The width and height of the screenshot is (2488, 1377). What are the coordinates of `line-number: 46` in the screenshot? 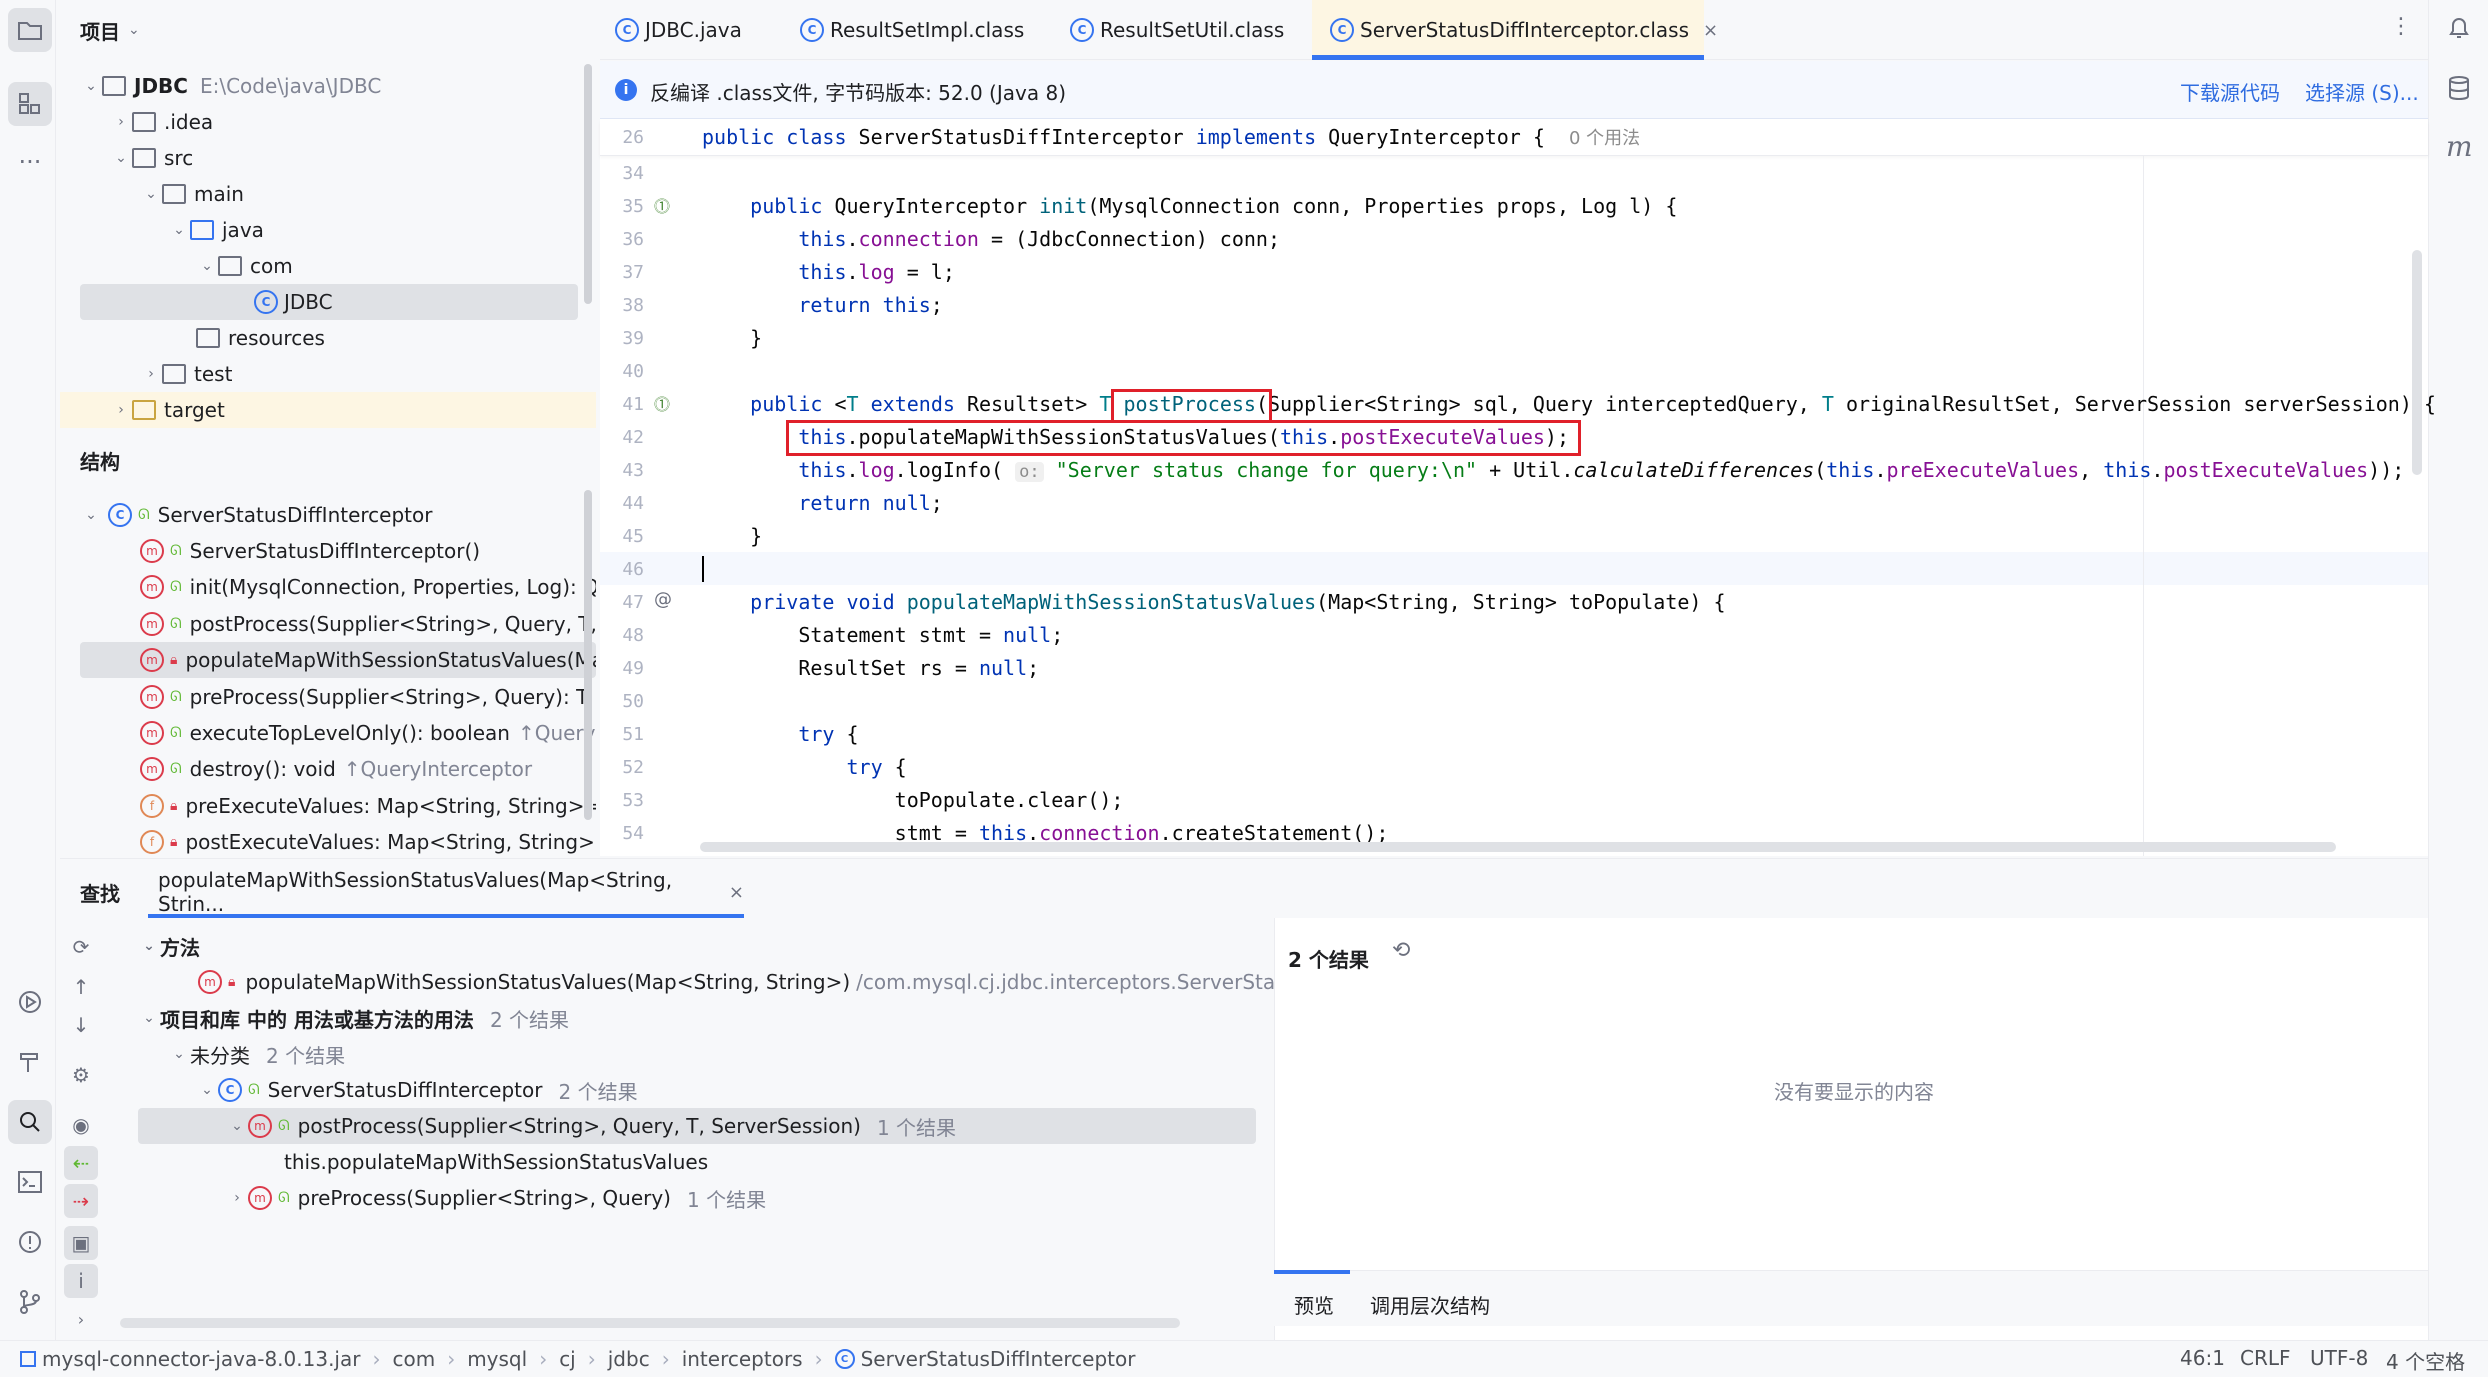 It's located at (622, 569).